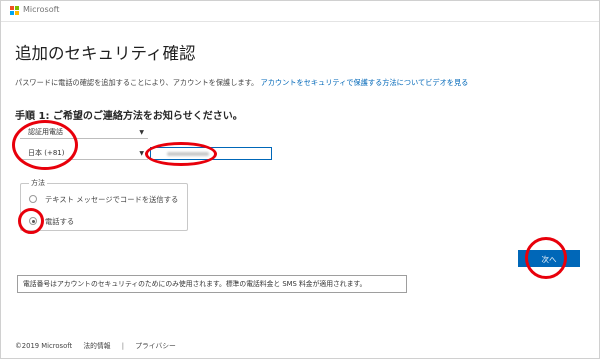 Image resolution: width=600 pixels, height=359 pixels. Describe the element at coordinates (96, 346) in the screenshot. I see `legal-link: 法的情報` at that location.